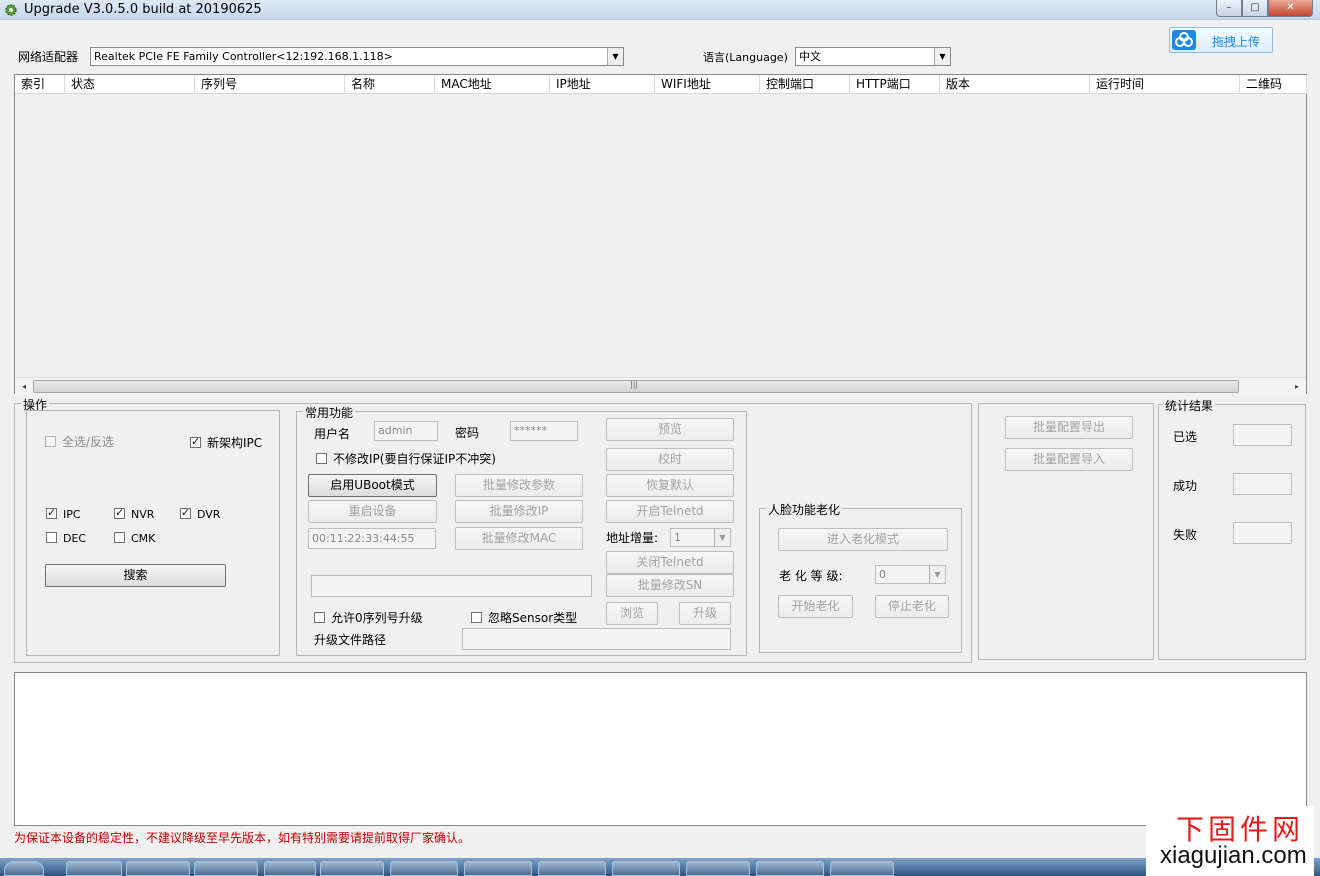  Describe the element at coordinates (1069, 459) in the screenshot. I see `batch-config-import-button: 批量配置导入` at that location.